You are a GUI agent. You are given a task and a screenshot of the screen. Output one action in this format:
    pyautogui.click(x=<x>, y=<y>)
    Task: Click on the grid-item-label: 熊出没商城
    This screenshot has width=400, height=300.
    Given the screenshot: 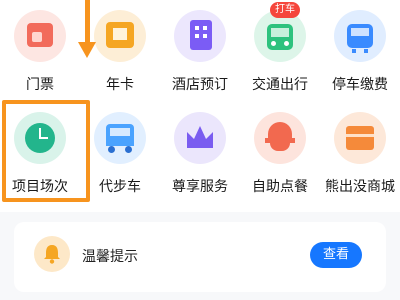 What is the action you would take?
    pyautogui.click(x=360, y=187)
    